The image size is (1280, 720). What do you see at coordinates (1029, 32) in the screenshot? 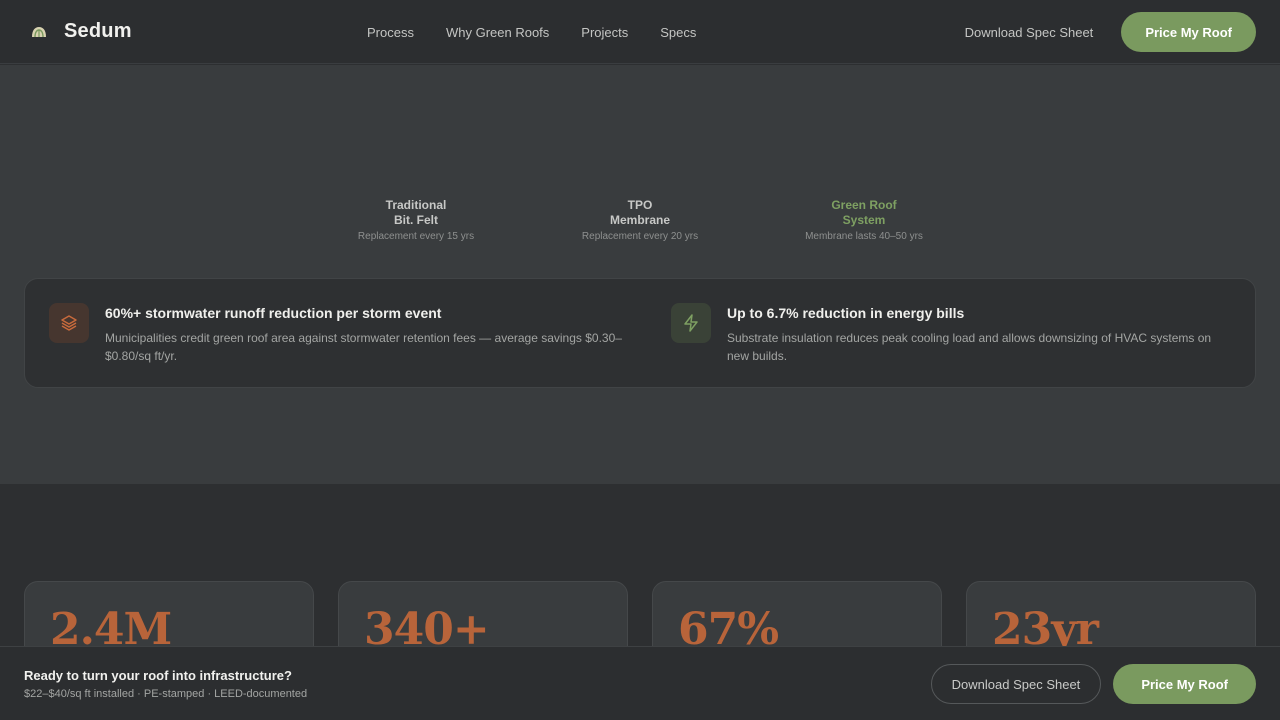
I see `download-spec-link: Download Spec Sheet` at bounding box center [1029, 32].